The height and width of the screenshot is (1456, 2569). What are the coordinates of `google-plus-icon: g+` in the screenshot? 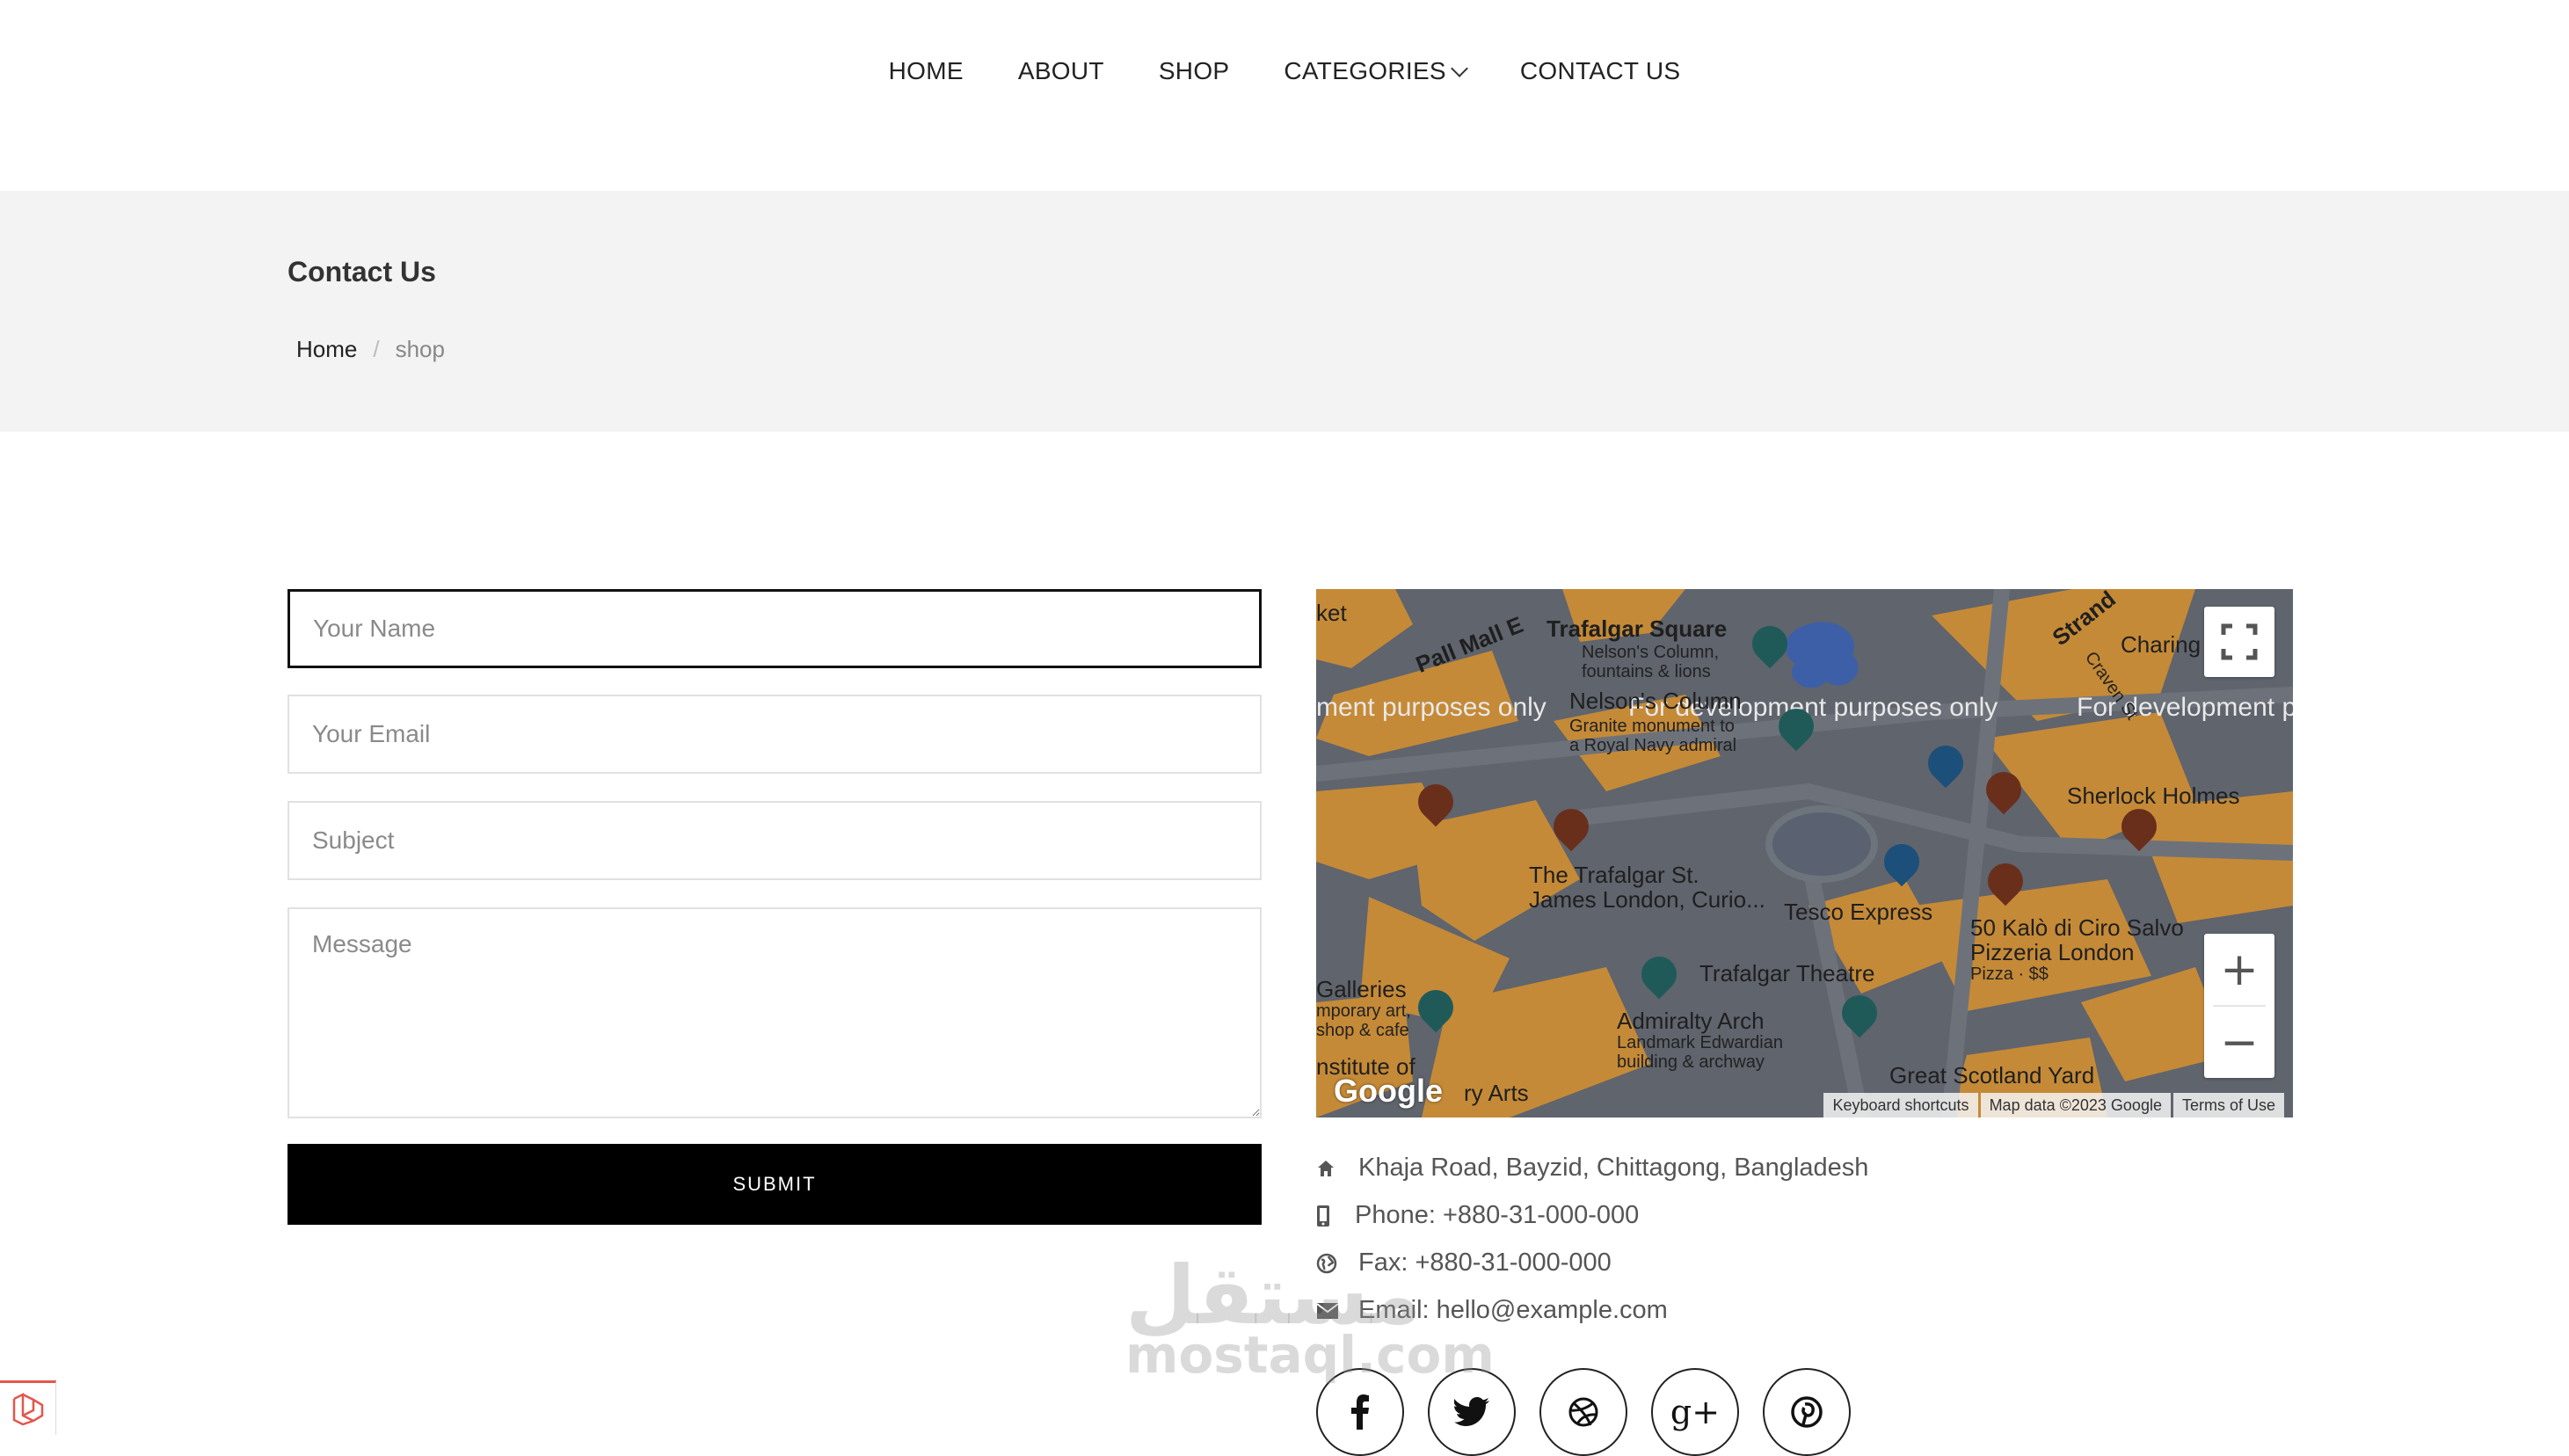 It's located at (1696, 1412).